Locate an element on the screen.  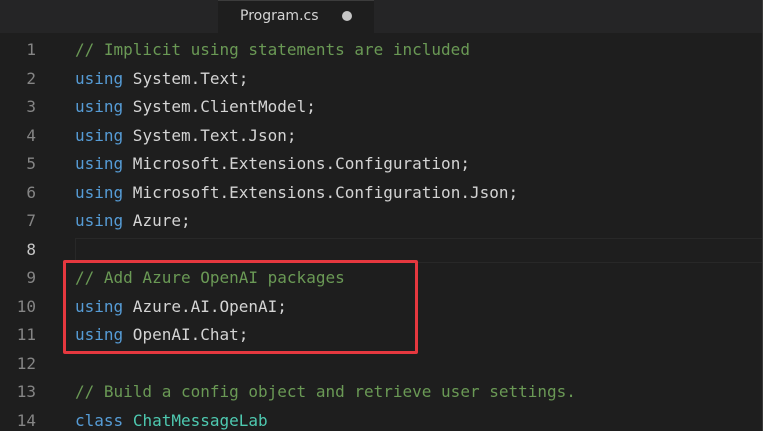
code-token: Microsoft.Extensions.Configuration; is located at coordinates (296, 163).